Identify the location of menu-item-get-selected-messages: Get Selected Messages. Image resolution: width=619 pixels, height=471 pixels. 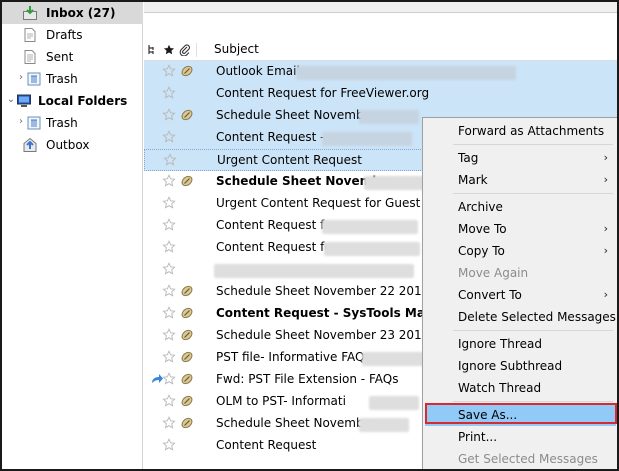
(520, 458).